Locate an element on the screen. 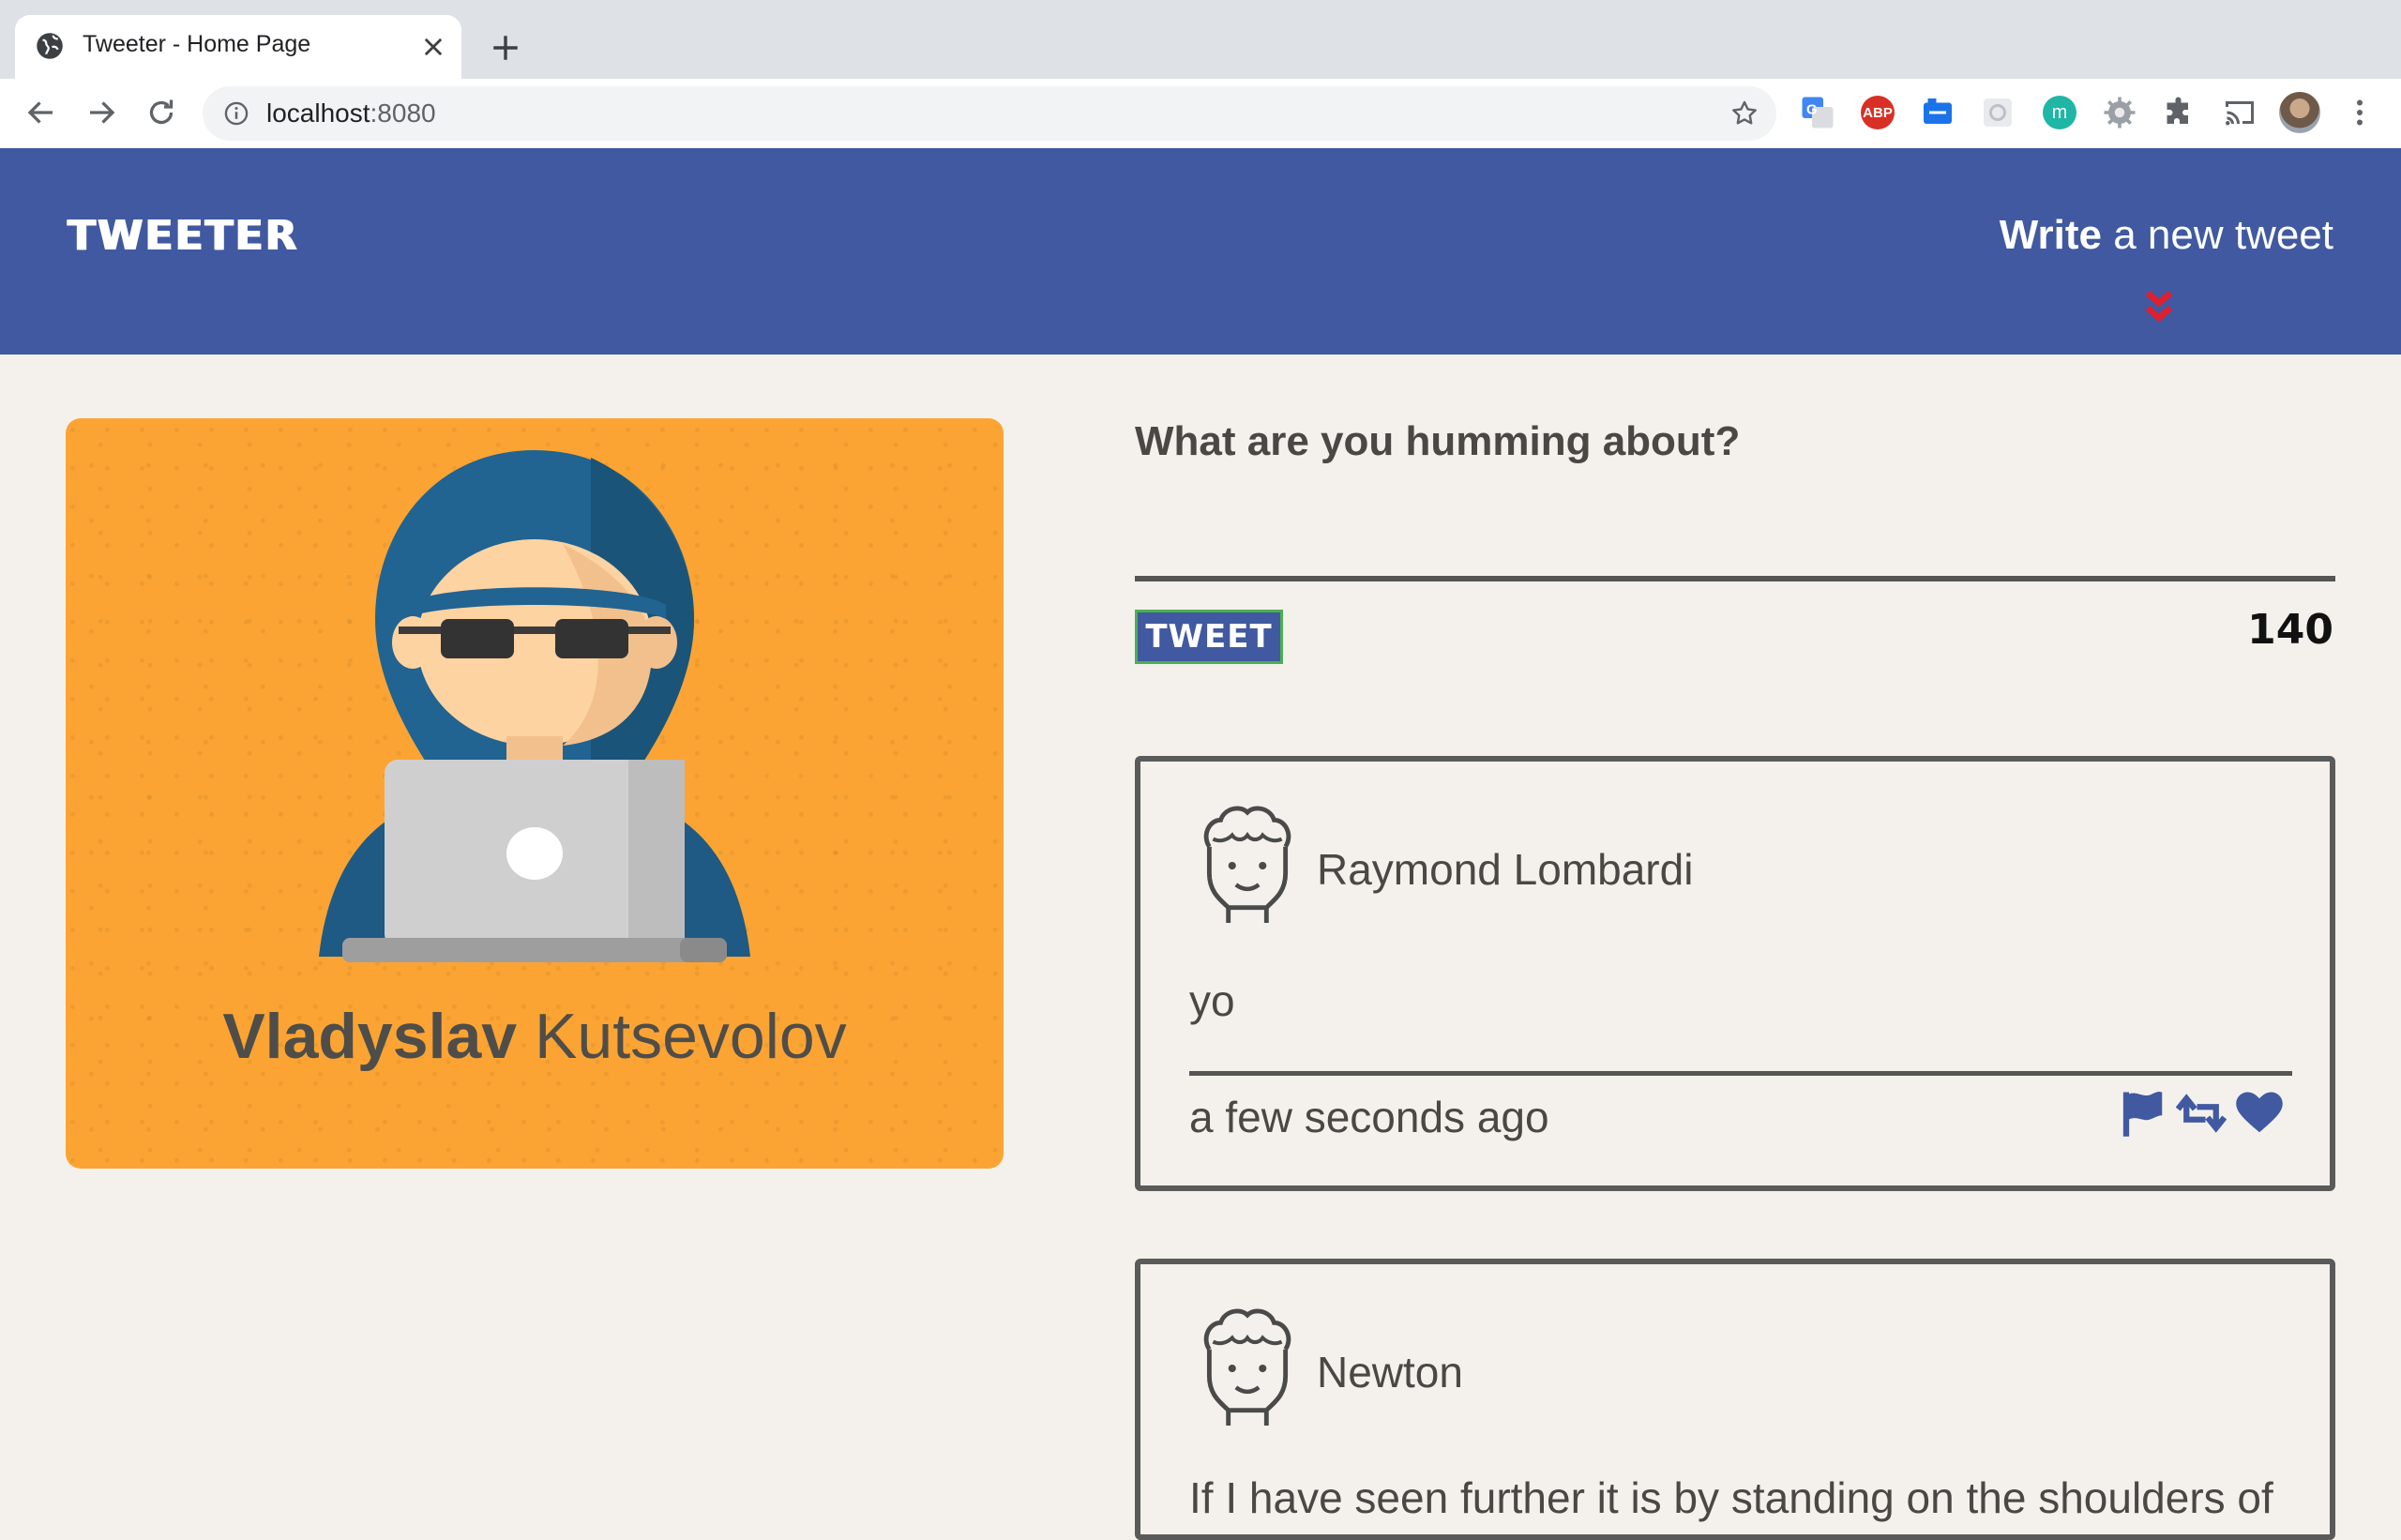 This screenshot has height=1540, width=2401. url-host: localhost is located at coordinates (318, 113).